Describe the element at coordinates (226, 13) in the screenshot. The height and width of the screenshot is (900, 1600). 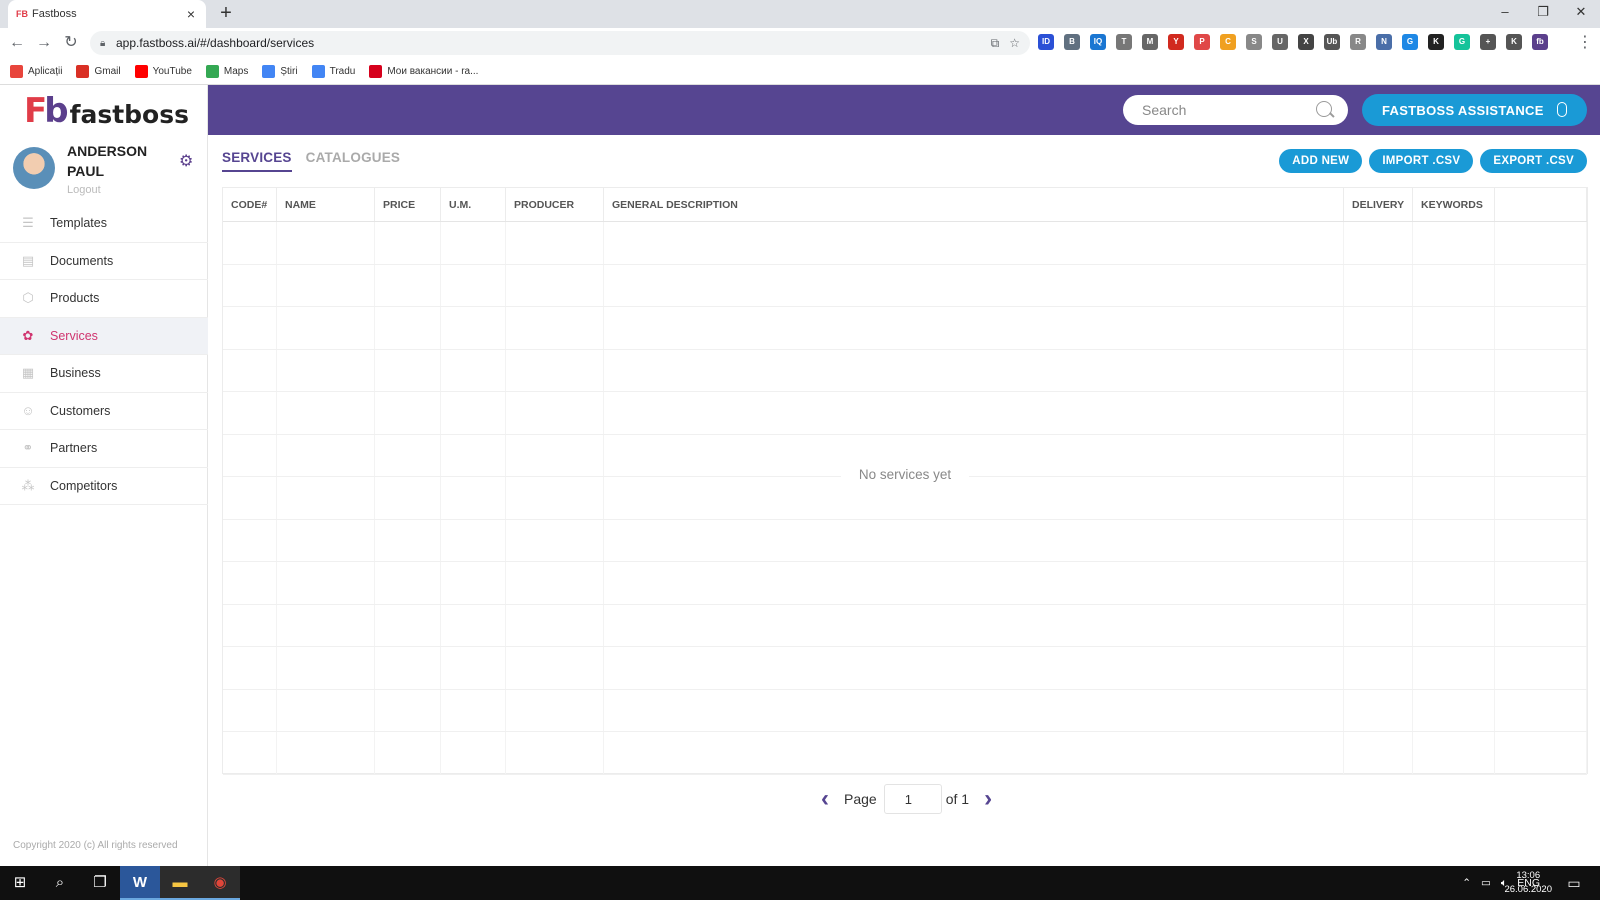
I see `new-tab-icon: +` at that location.